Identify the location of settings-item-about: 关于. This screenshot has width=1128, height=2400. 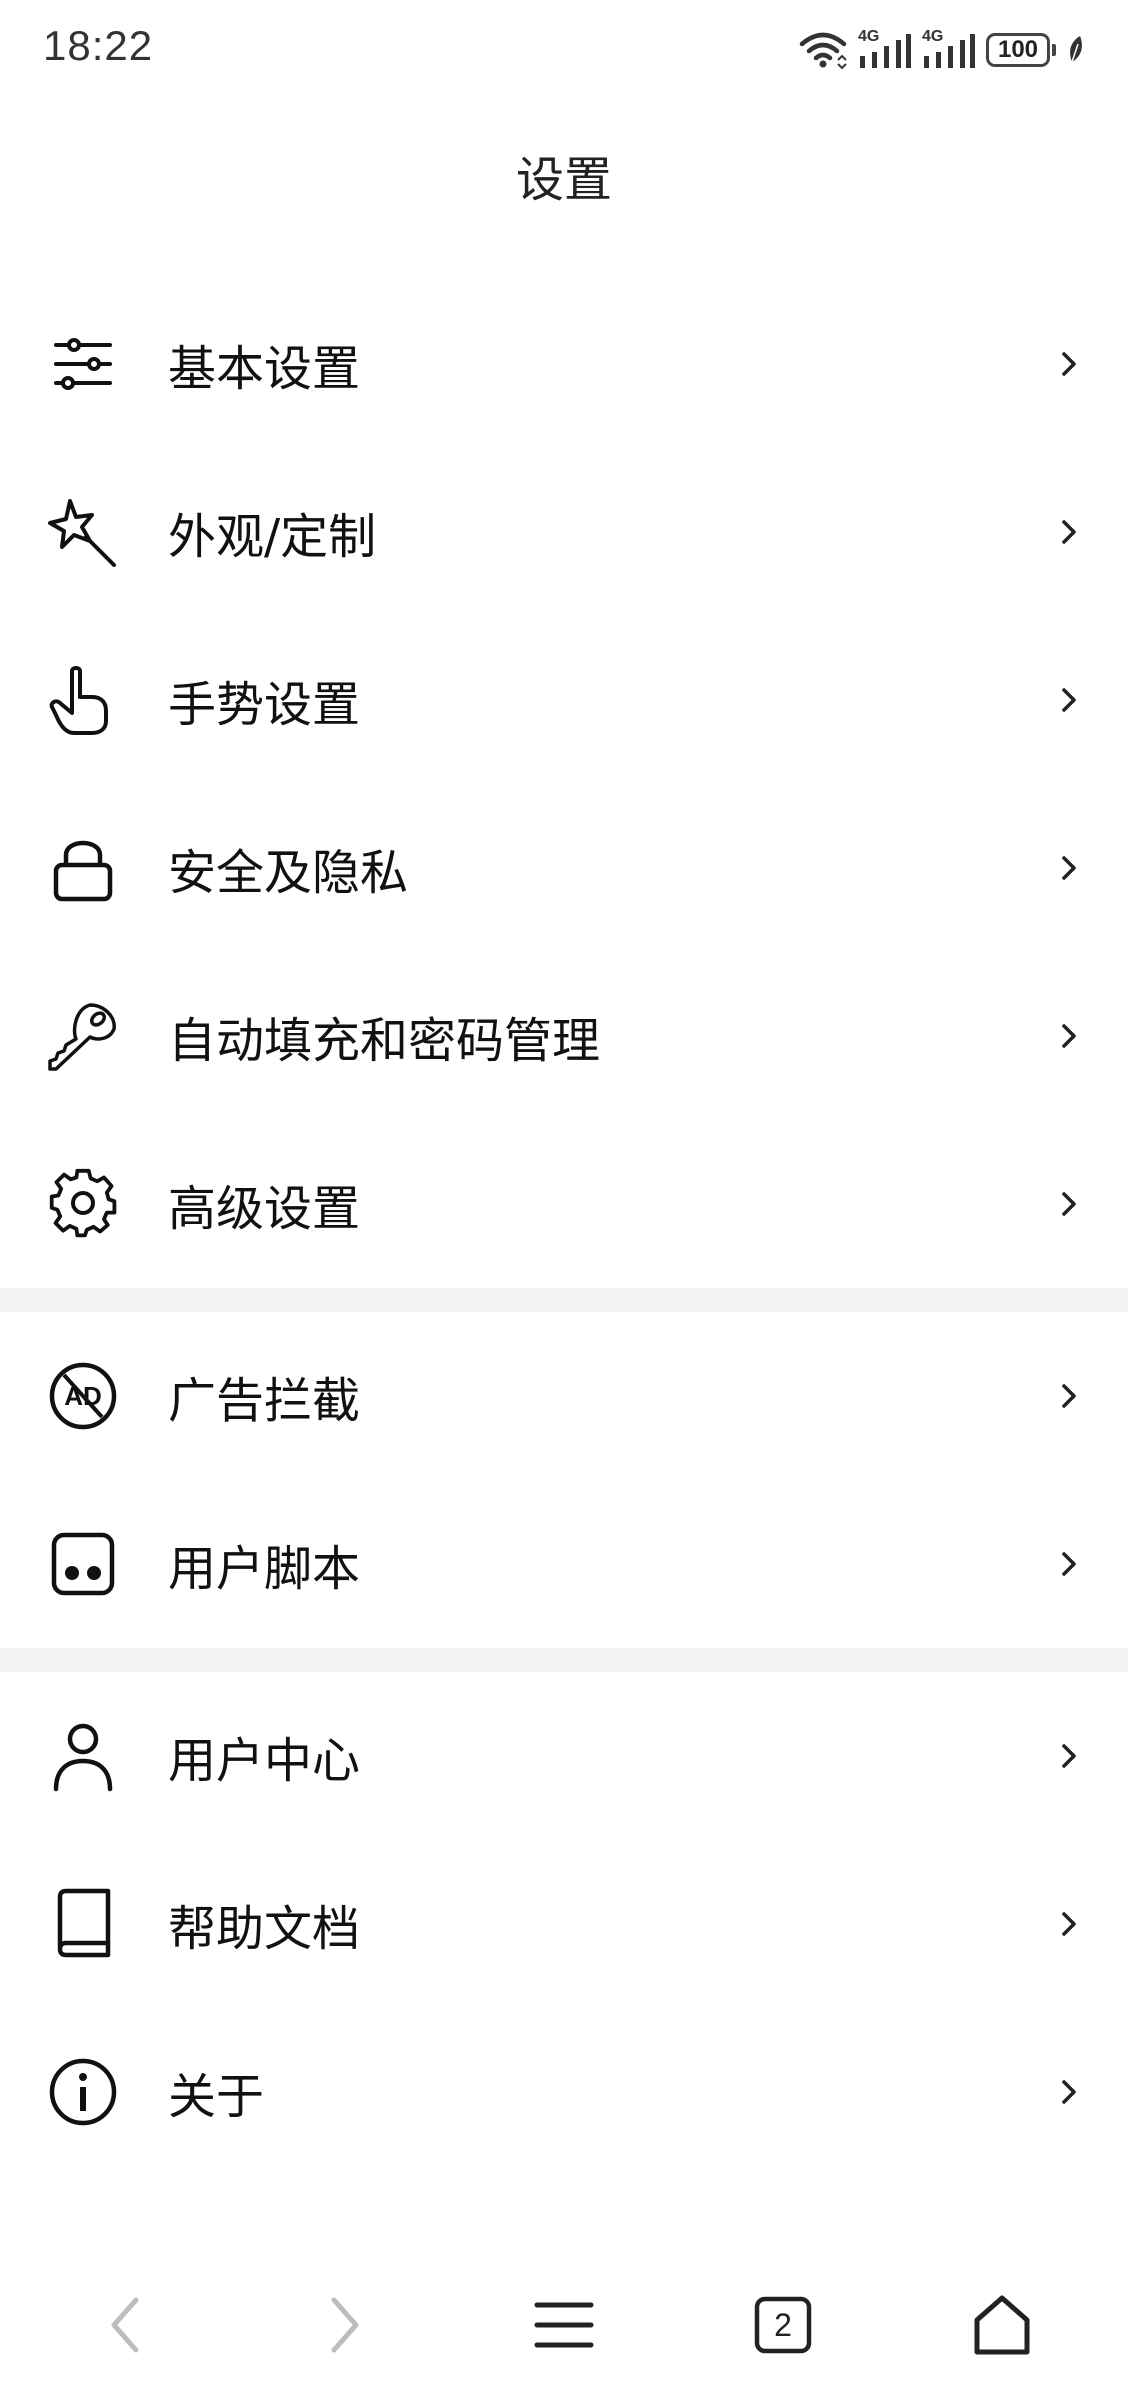
(564, 2092).